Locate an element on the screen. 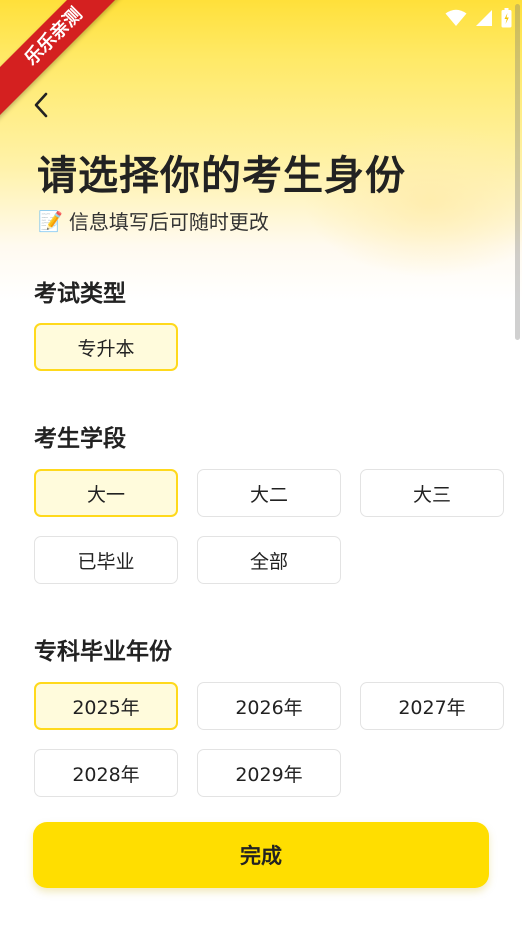 The height and width of the screenshot is (928, 522). option-year-2026: 2026年 is located at coordinates (269, 706).